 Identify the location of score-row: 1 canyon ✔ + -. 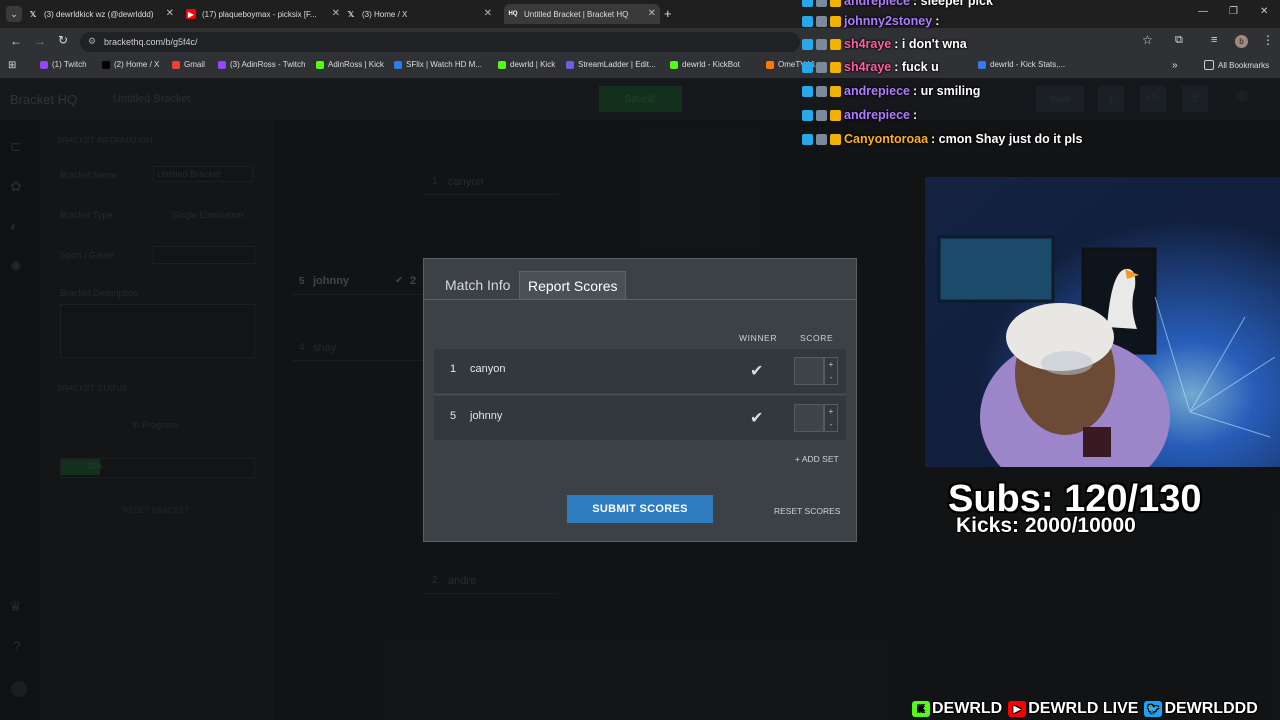
(640, 371).